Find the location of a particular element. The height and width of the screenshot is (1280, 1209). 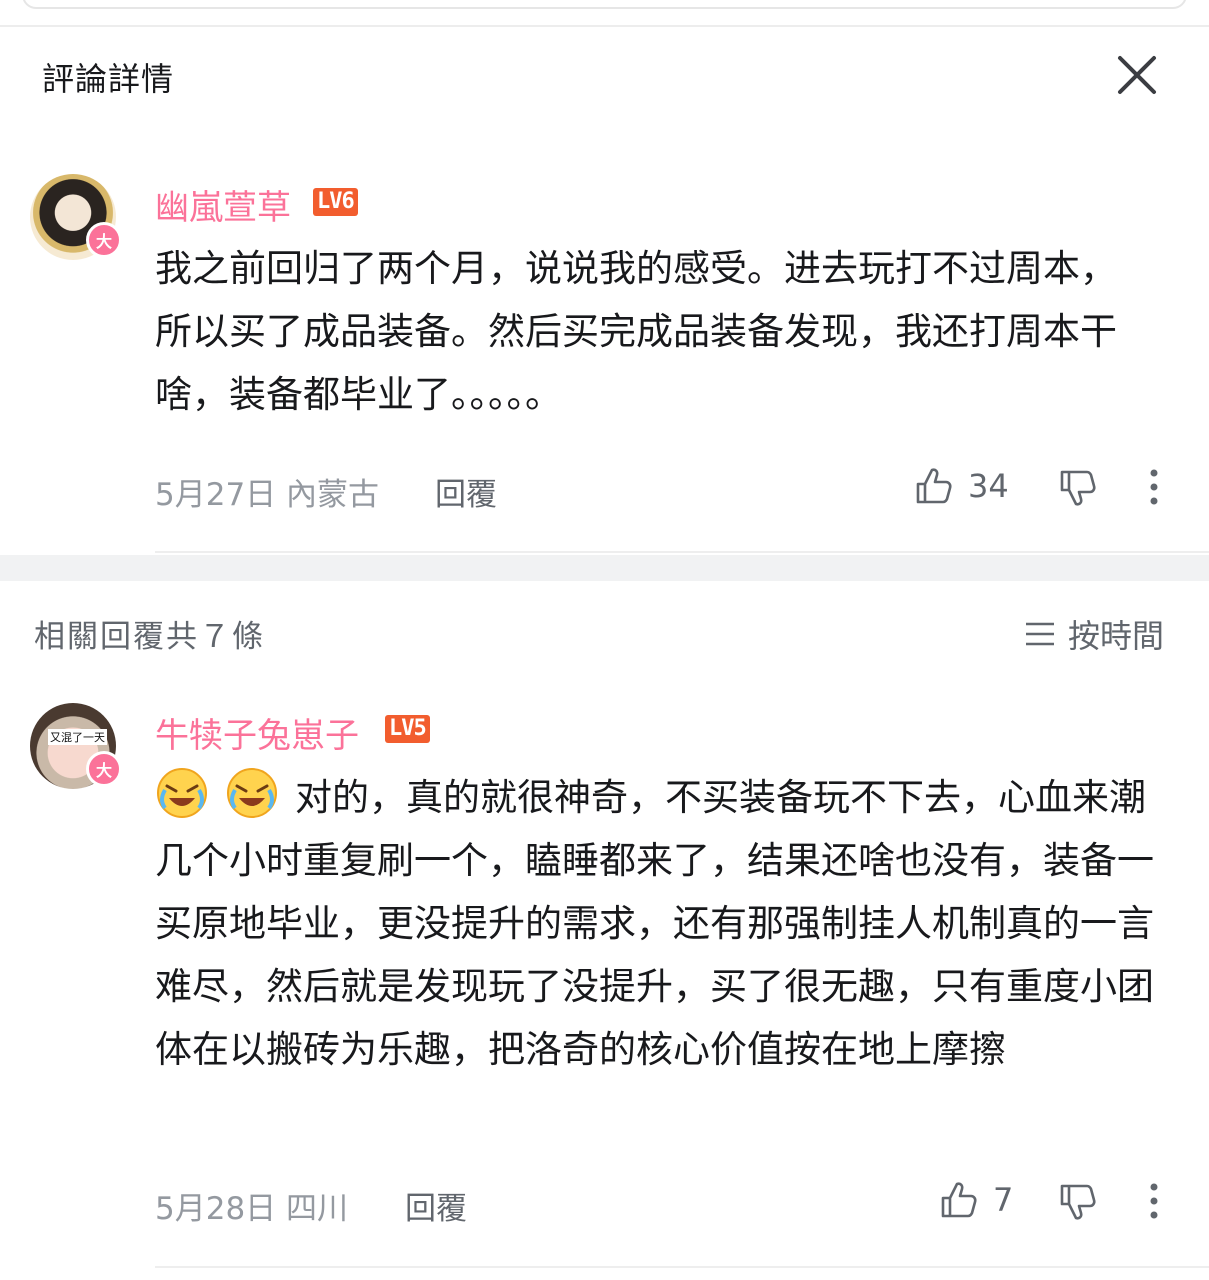

comment-date-location: 5月27日 內蒙古 is located at coordinates (267, 495).